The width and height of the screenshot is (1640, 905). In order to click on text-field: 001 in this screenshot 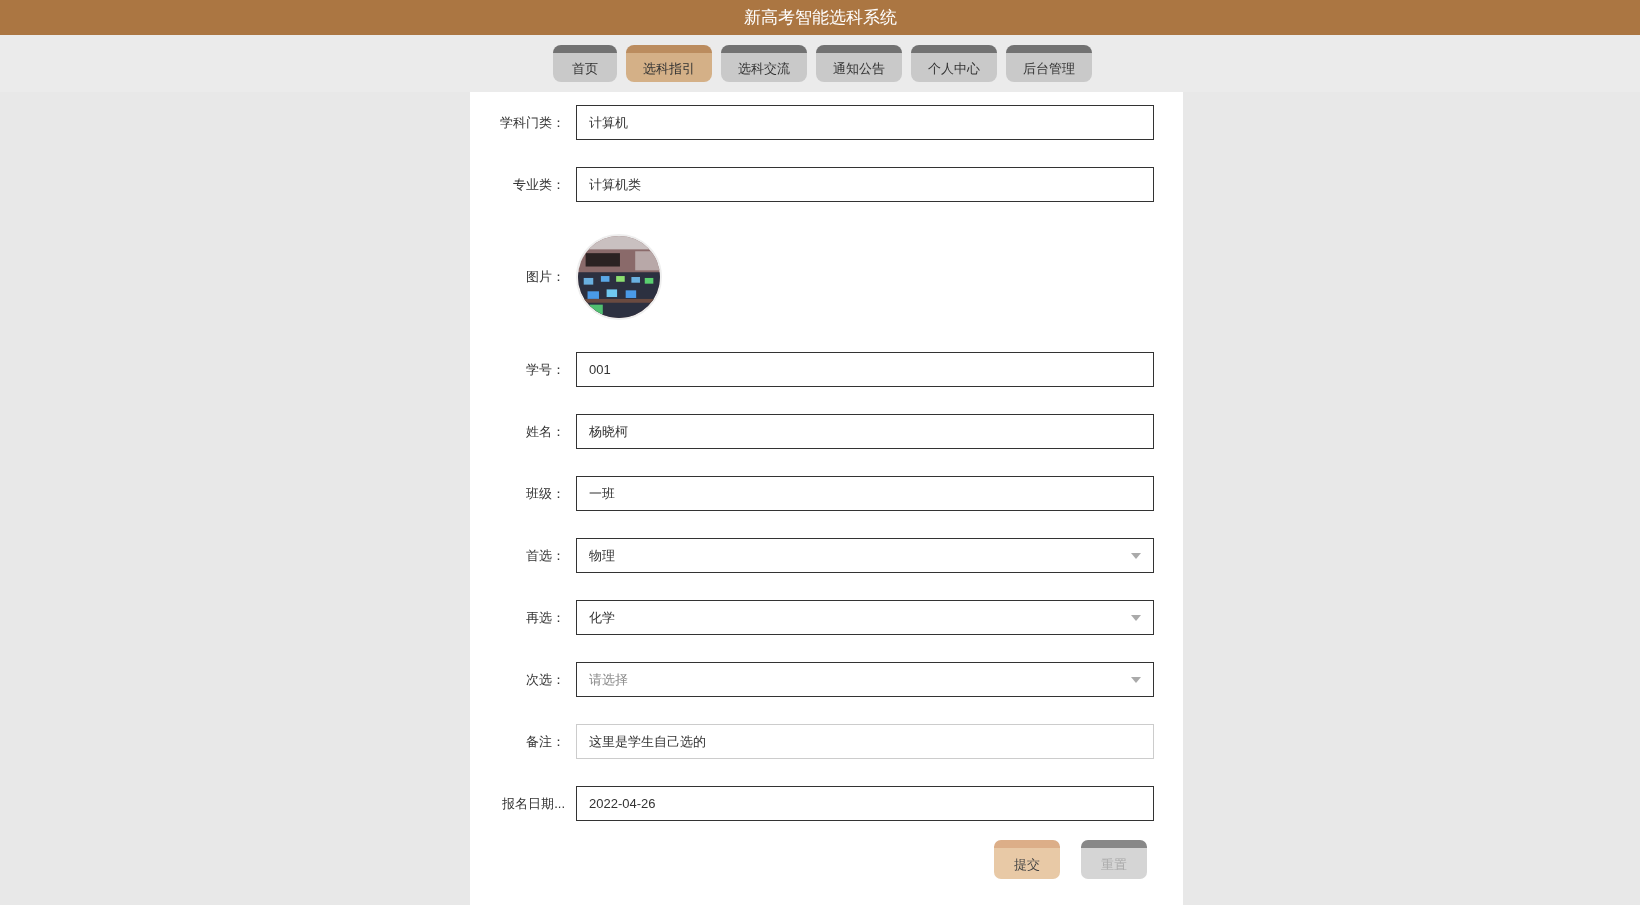, I will do `click(865, 369)`.